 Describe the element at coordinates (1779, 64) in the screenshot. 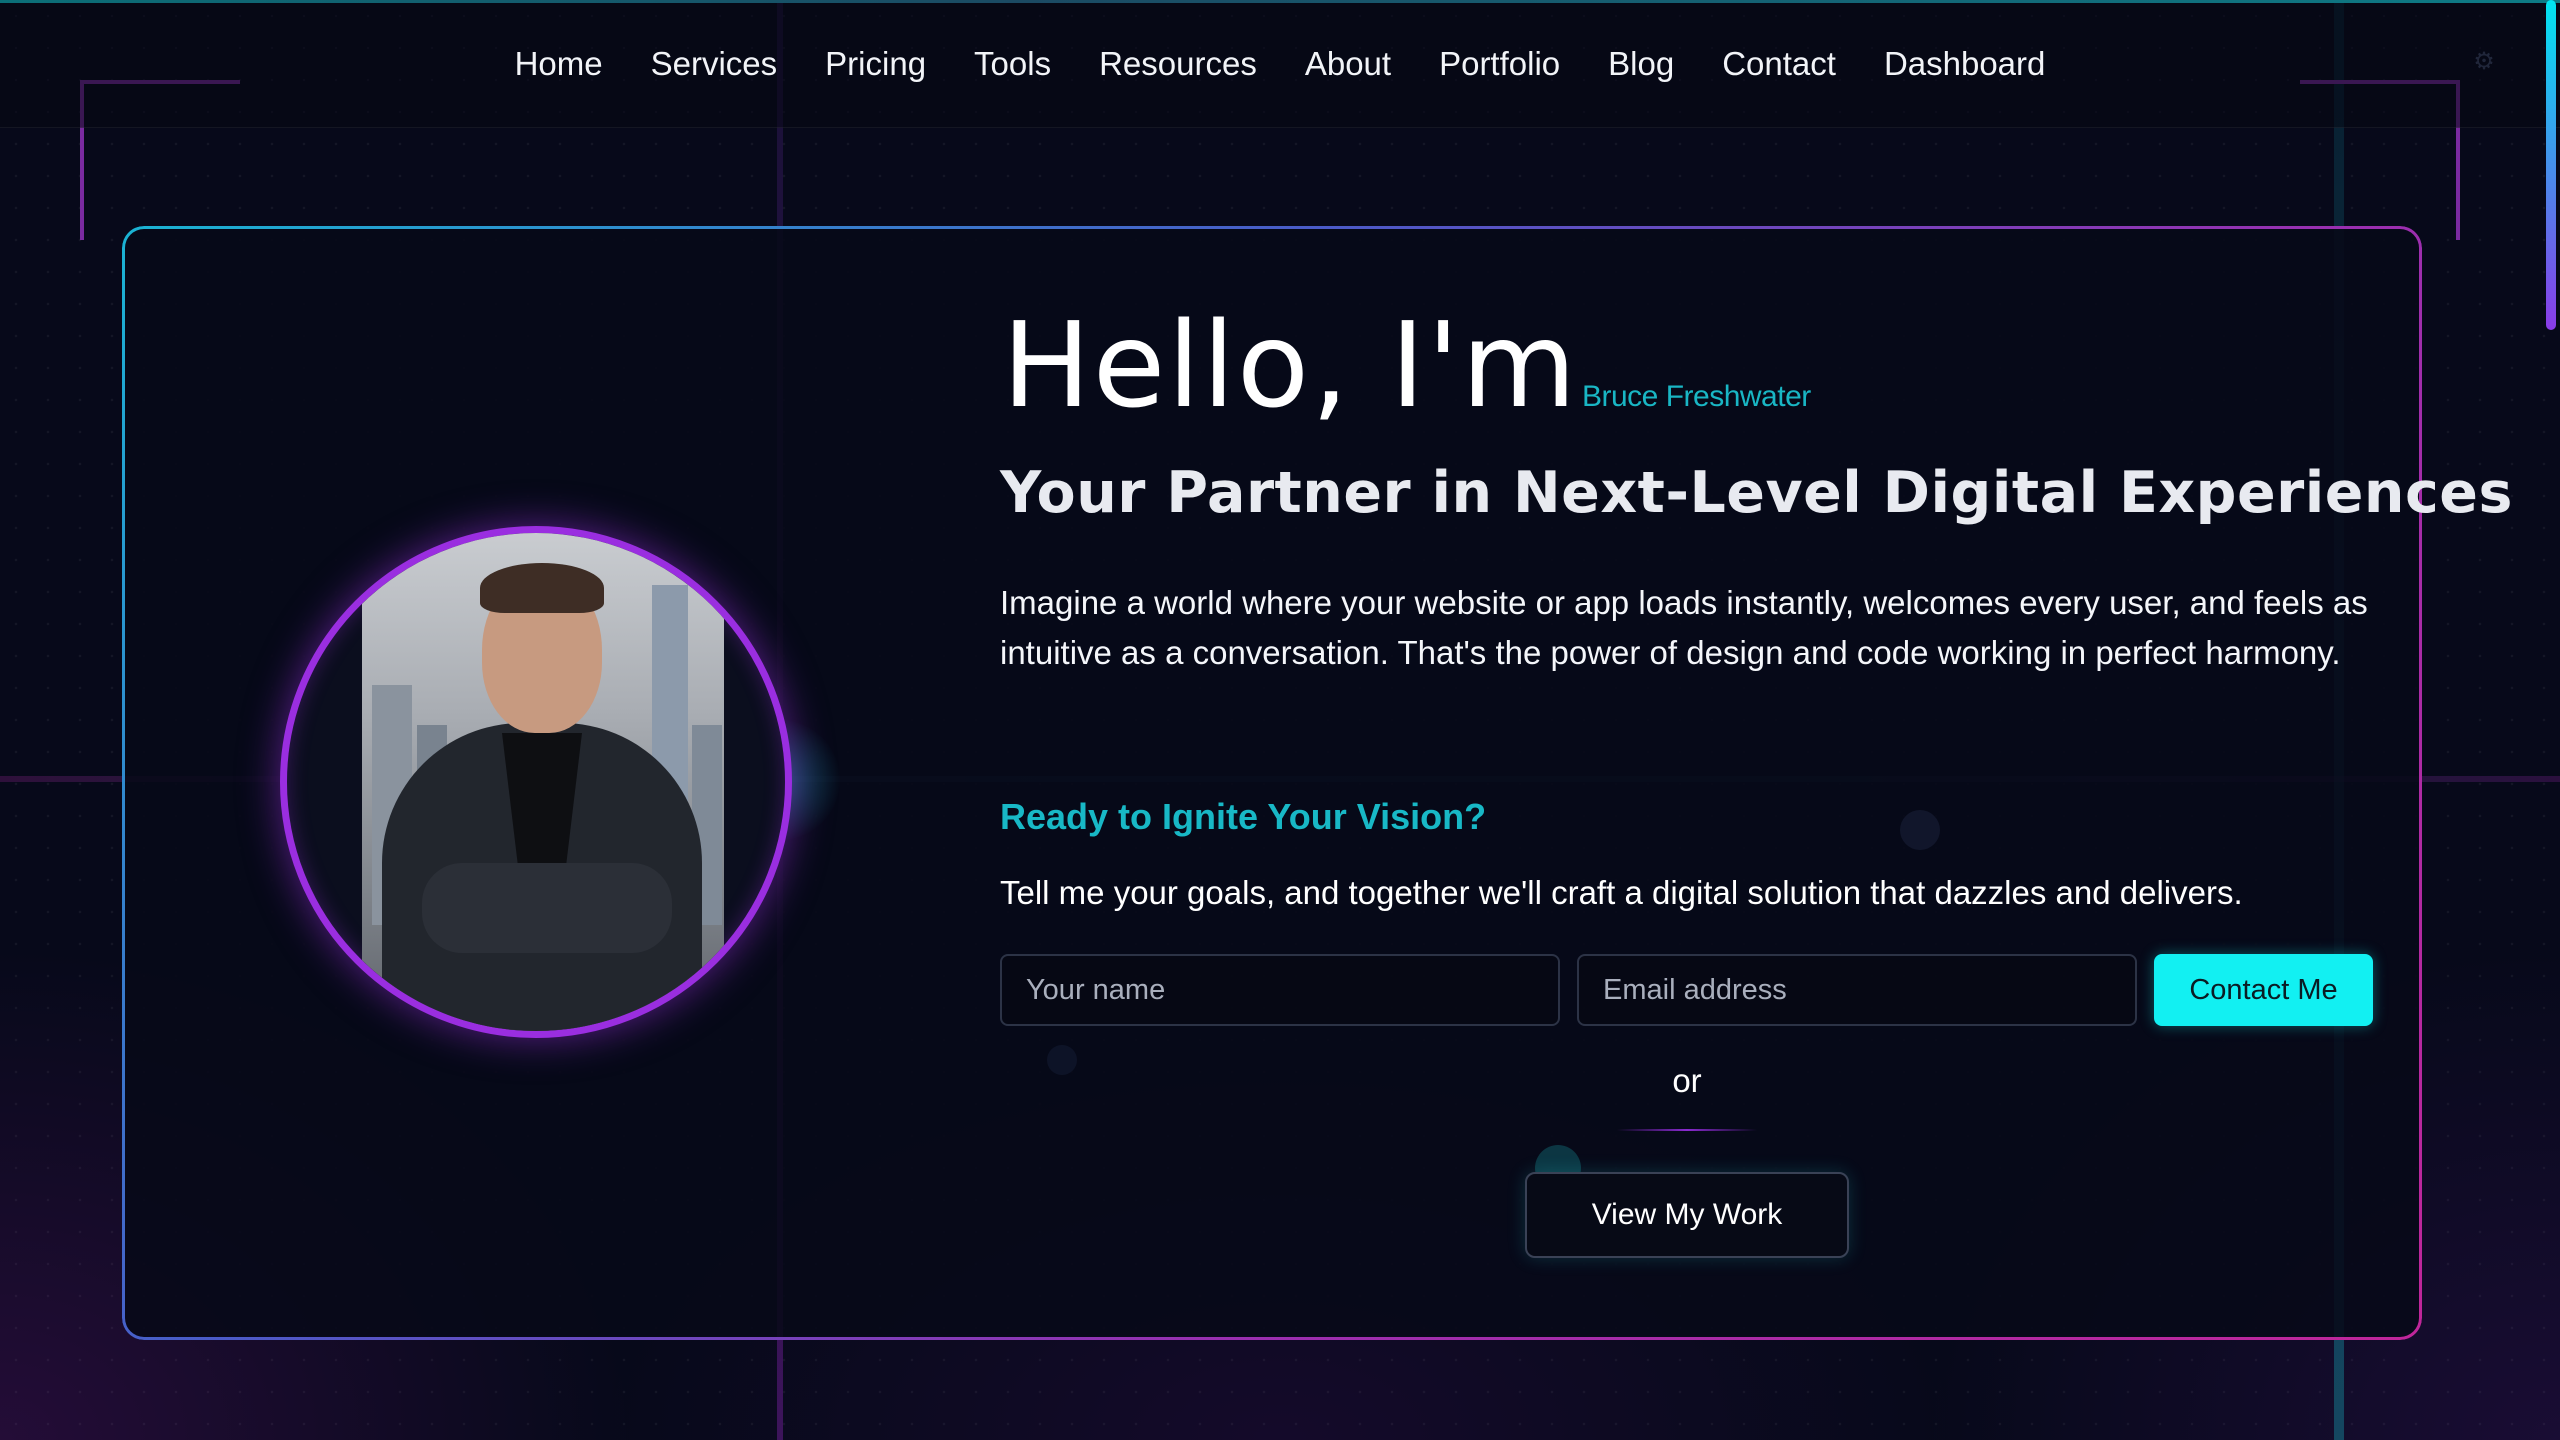

I see `nav-item-contact: Contact` at that location.